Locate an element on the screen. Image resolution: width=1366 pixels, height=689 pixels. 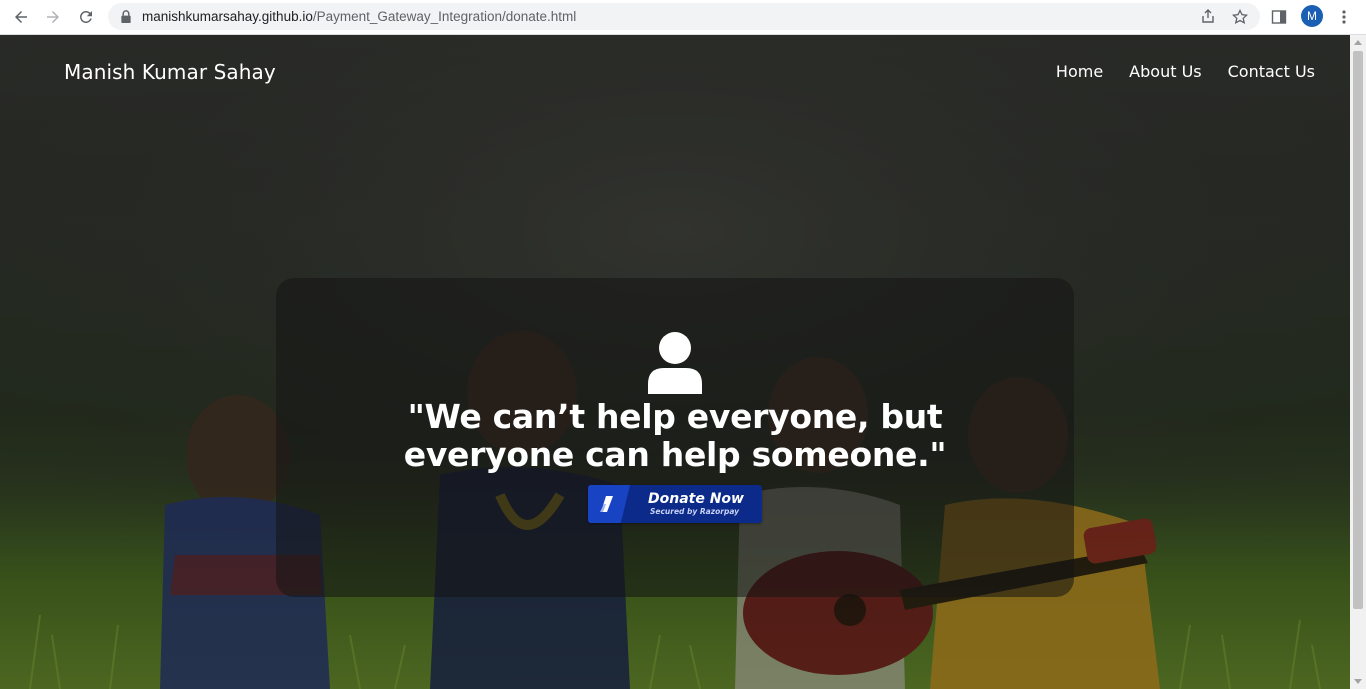
site-brand: Manish Kumar Sahay is located at coordinates (170, 72).